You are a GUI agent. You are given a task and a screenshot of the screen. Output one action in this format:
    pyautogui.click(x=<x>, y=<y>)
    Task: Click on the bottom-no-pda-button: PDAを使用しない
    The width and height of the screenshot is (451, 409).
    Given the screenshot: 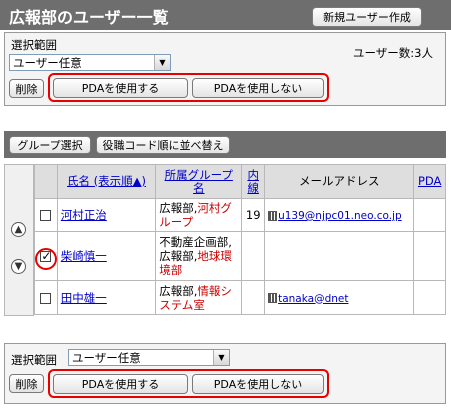 What is the action you would take?
    pyautogui.click(x=258, y=384)
    